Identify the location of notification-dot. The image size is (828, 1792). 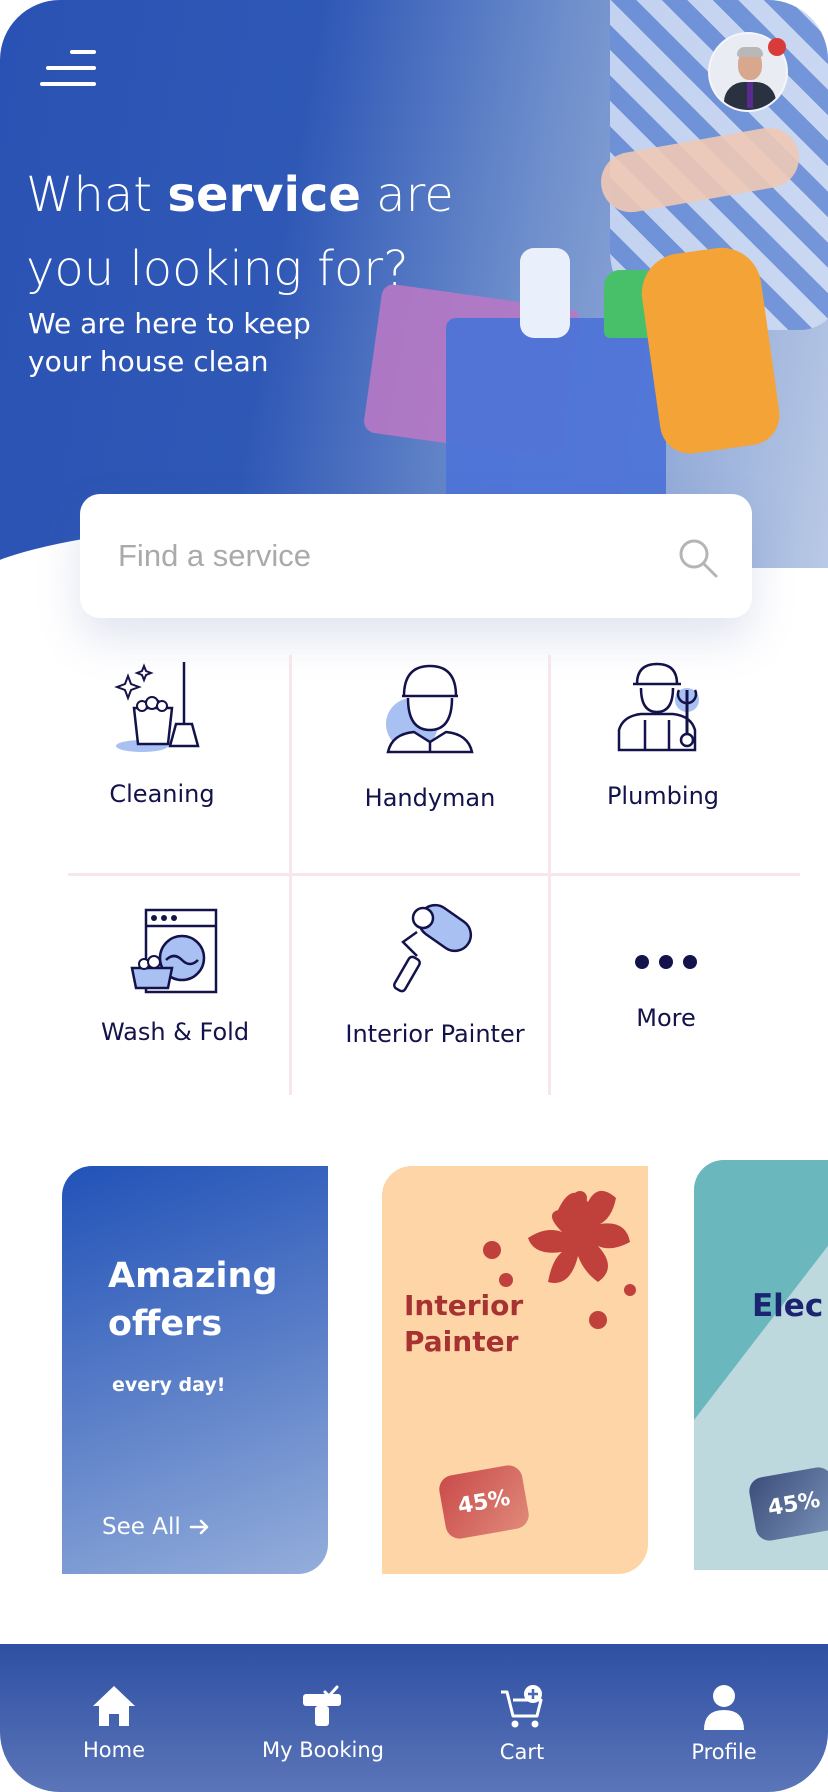
(777, 47).